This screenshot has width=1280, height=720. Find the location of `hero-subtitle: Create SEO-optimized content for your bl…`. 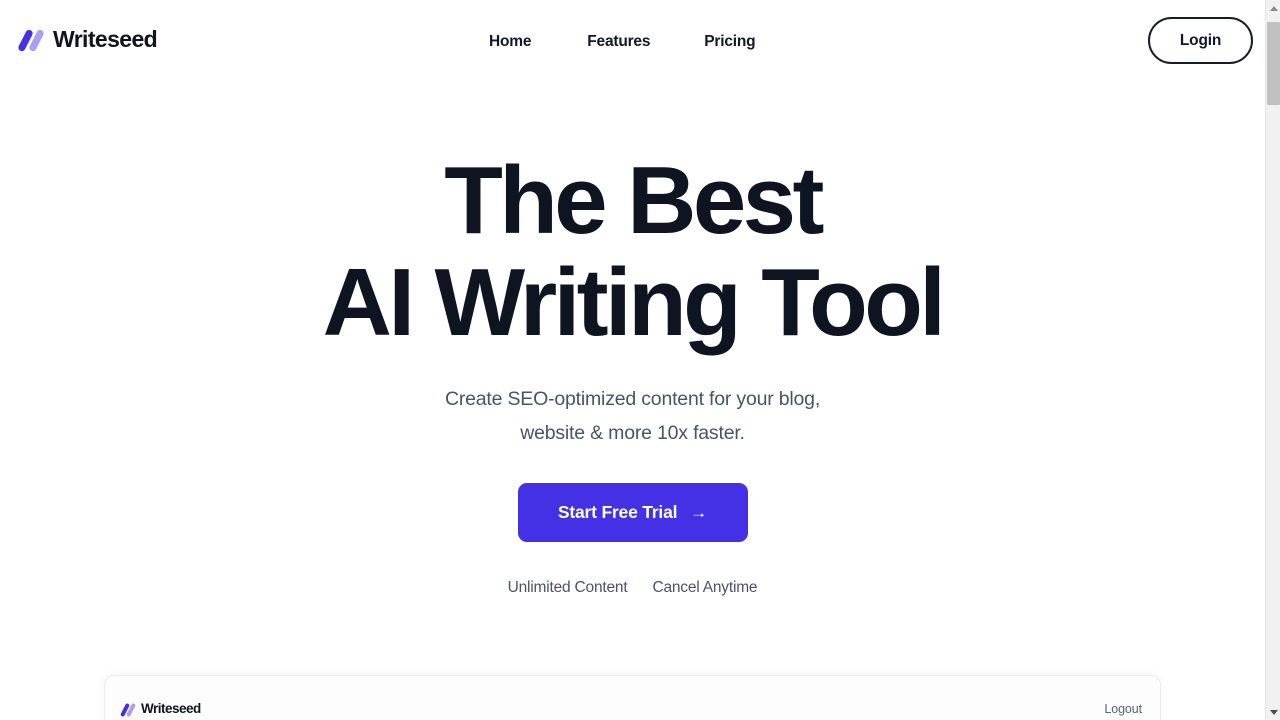

hero-subtitle: Create SEO-optimized content for your bl… is located at coordinates (632, 416).